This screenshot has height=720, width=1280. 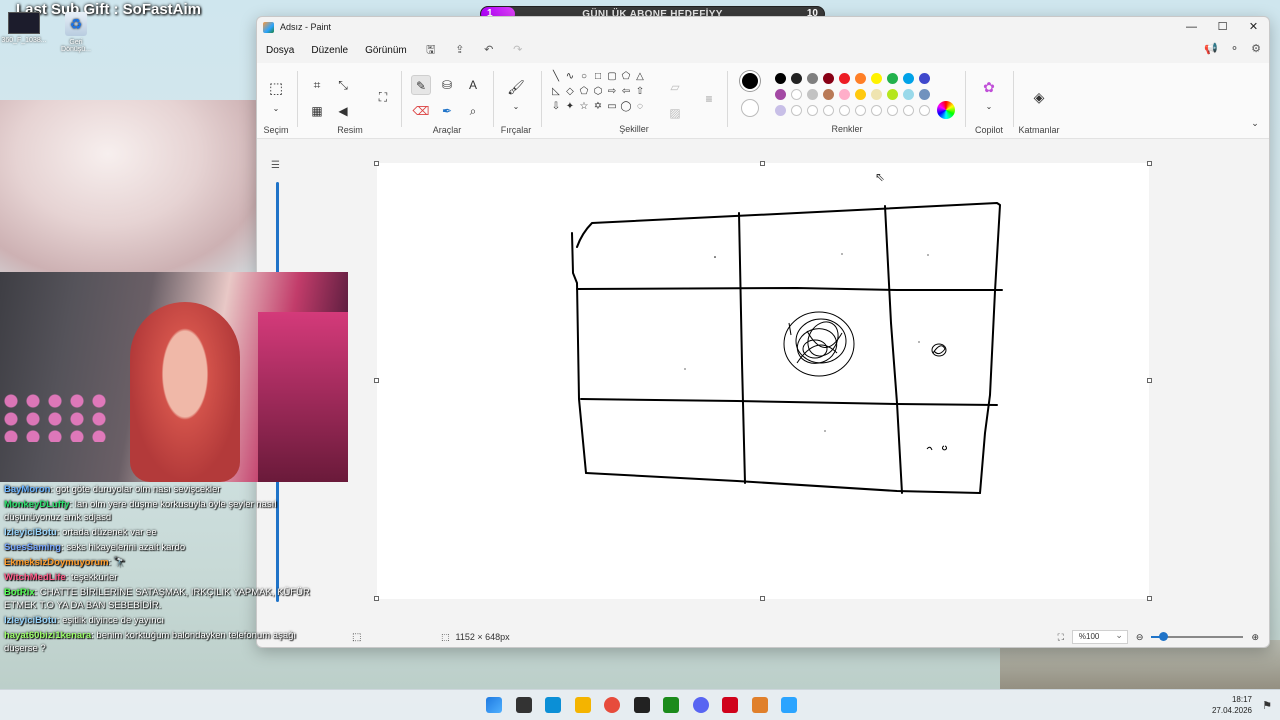 I want to click on feedback-icon: 📢, so click(x=1211, y=48).